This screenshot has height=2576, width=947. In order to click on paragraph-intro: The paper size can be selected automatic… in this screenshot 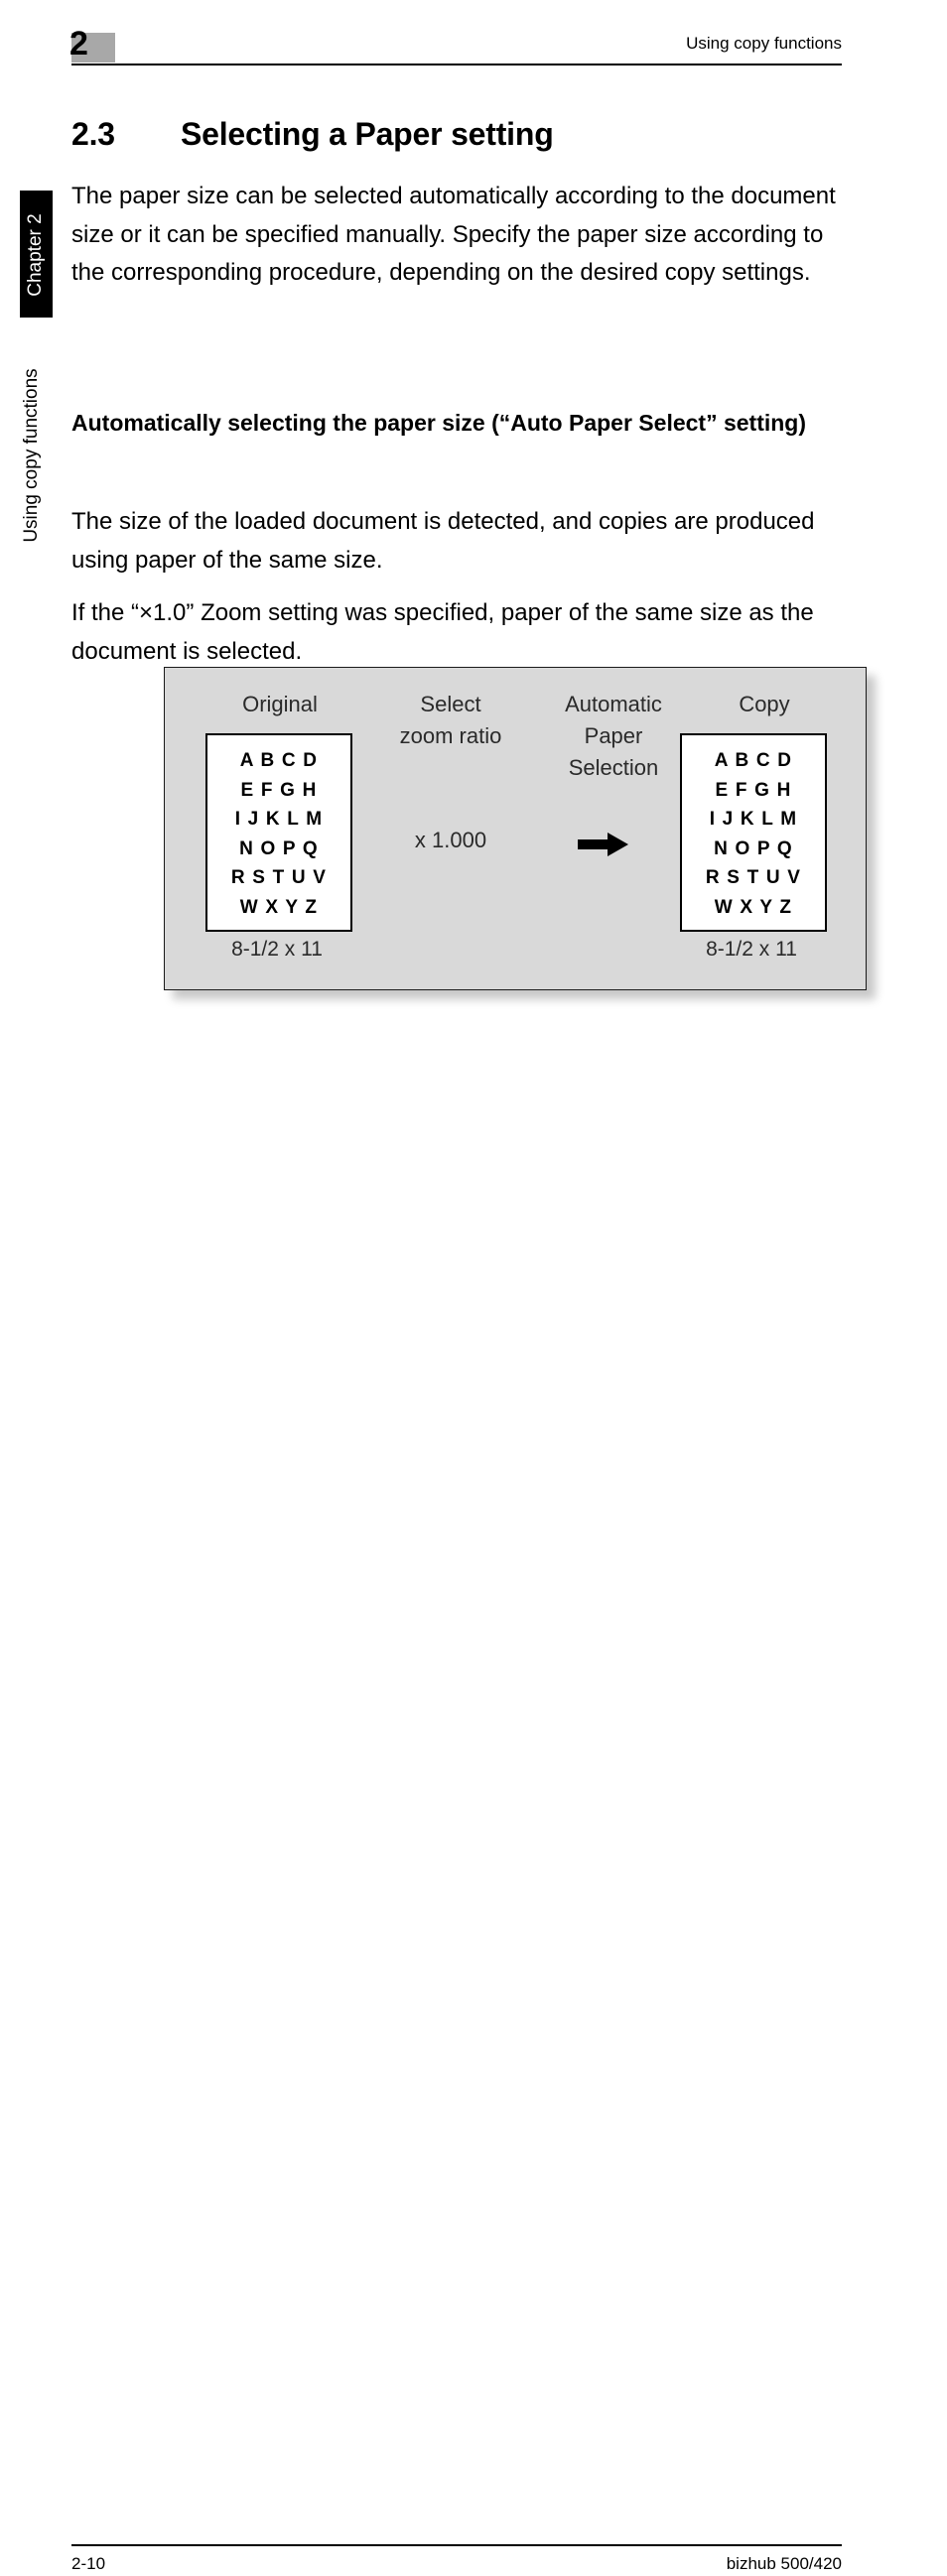, I will do `click(454, 235)`.